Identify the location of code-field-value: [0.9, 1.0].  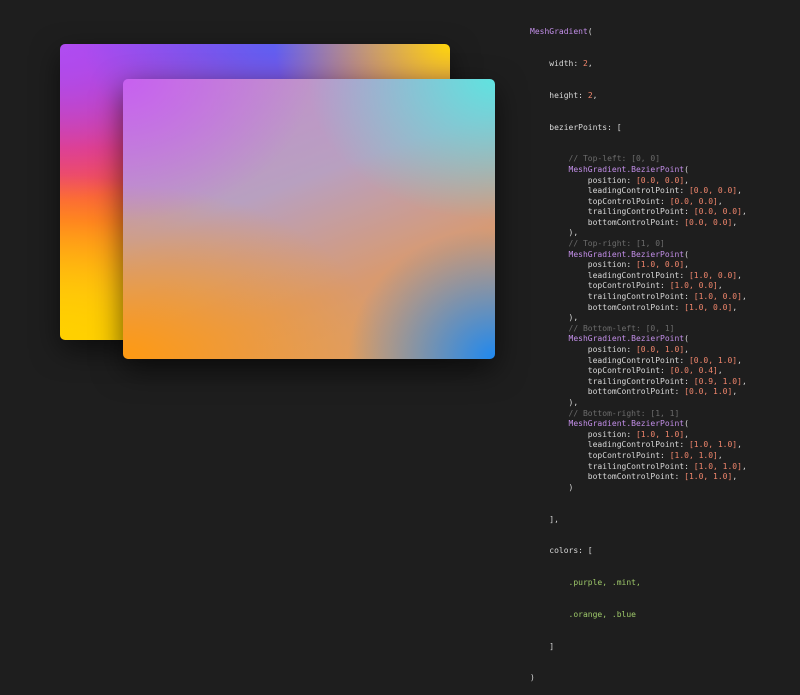
(717, 381).